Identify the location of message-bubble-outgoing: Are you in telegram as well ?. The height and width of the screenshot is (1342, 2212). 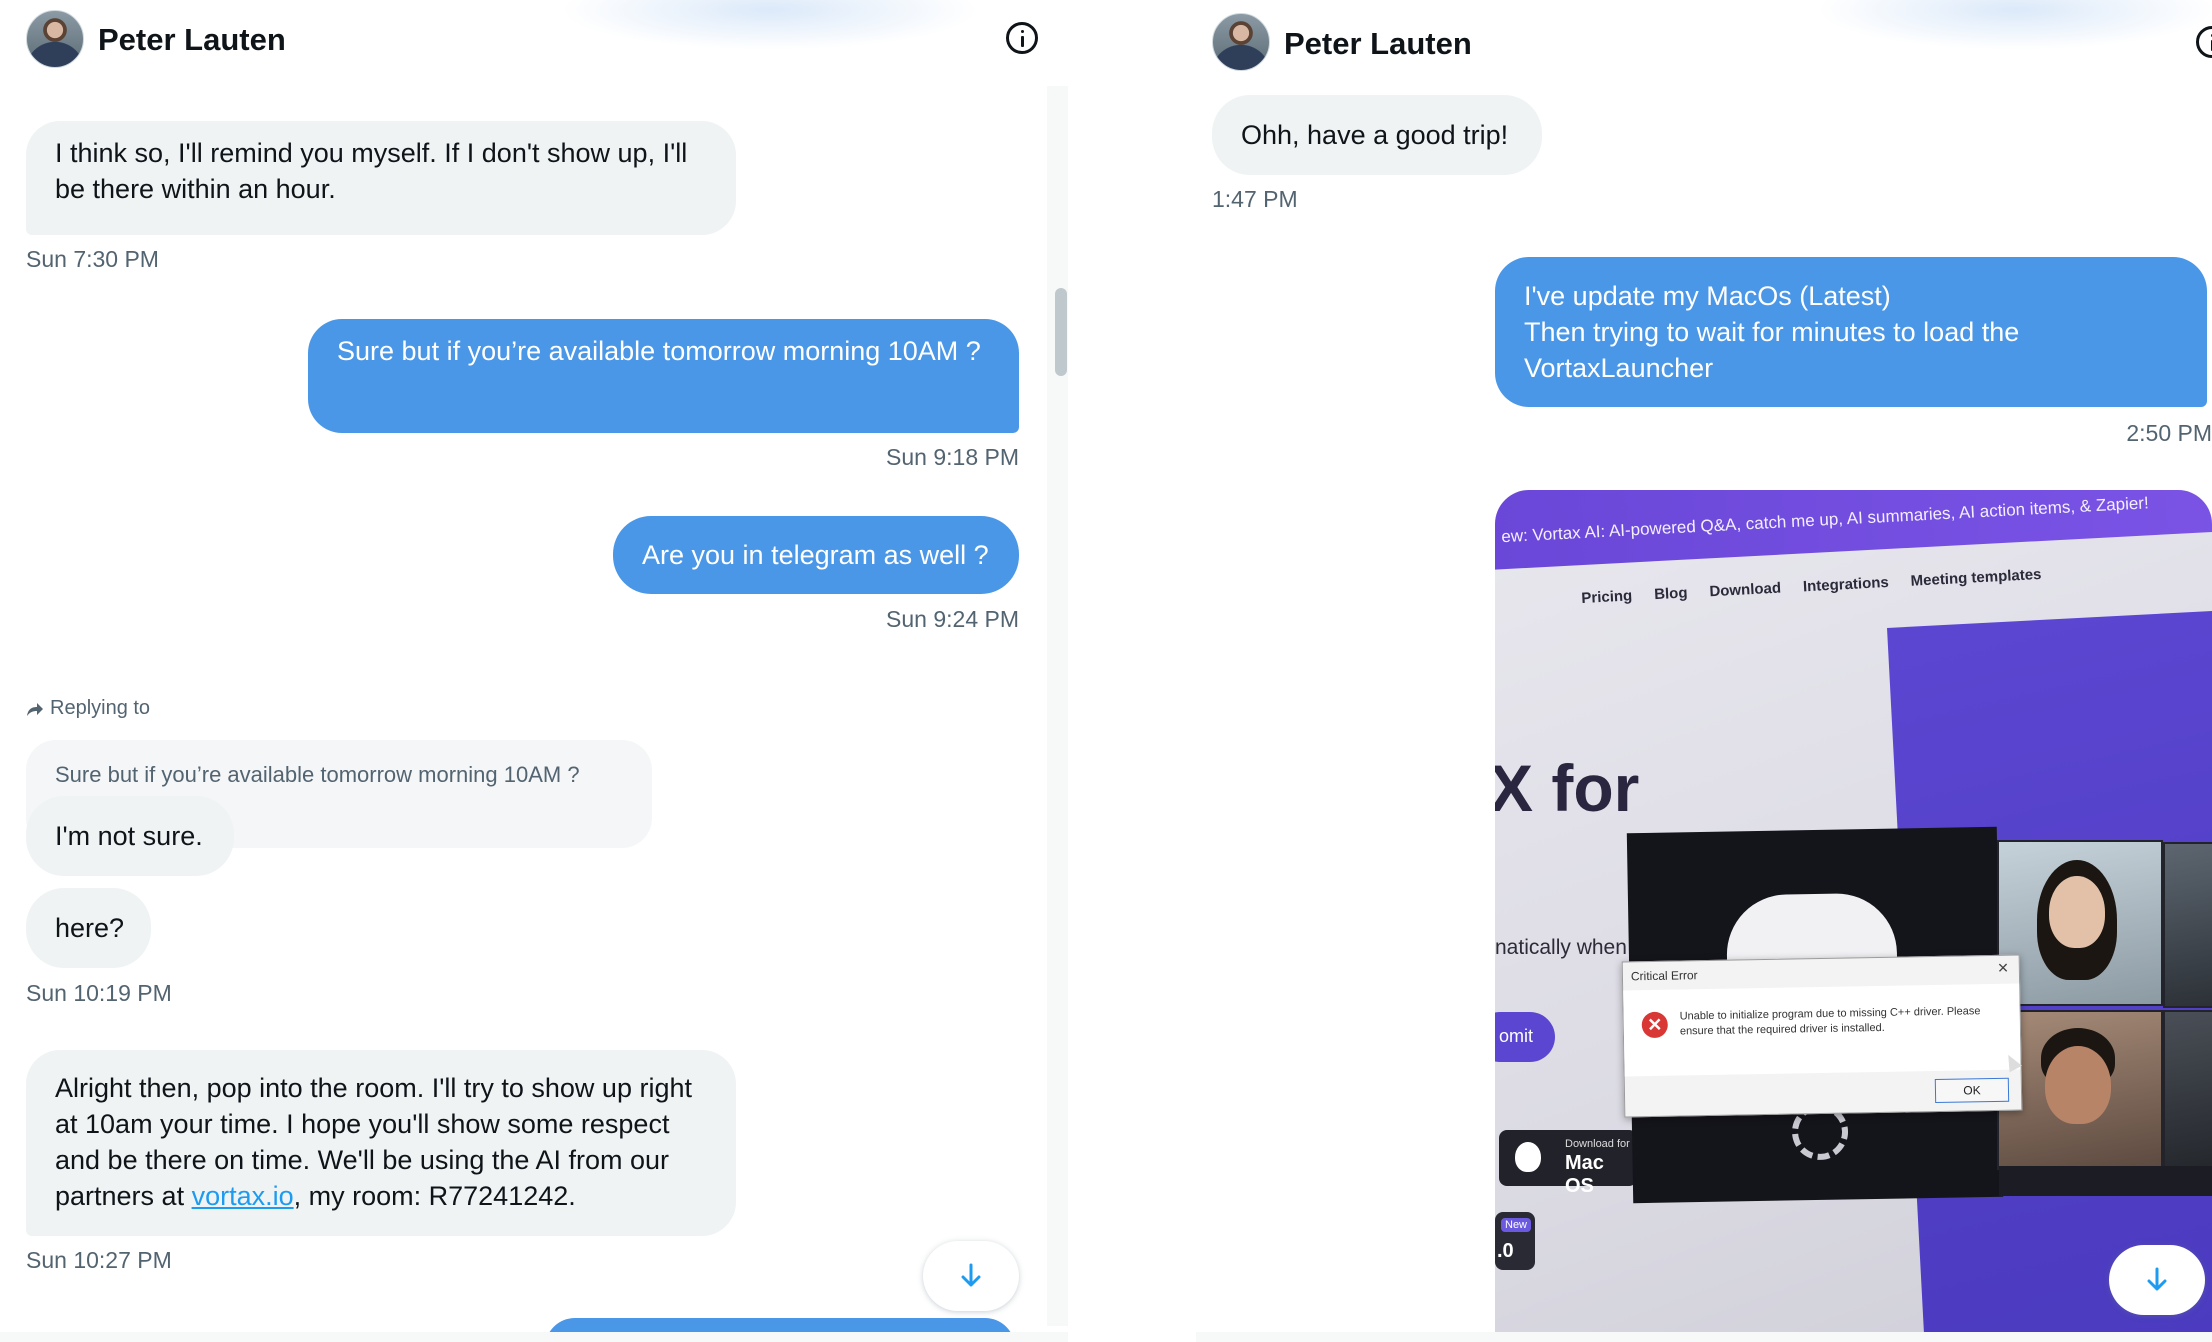
(816, 555).